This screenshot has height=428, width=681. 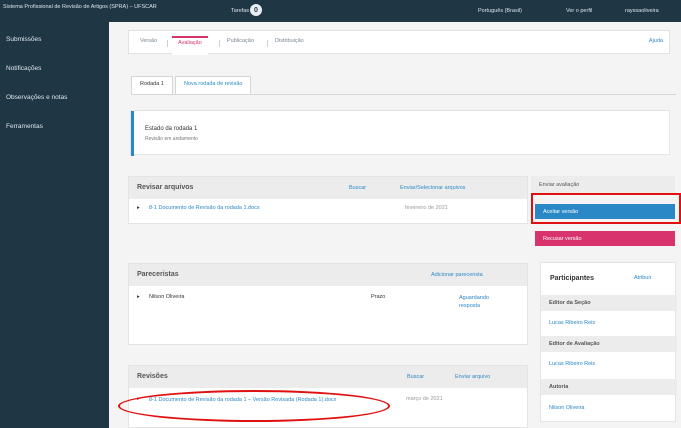 I want to click on tab-publication: Publicação, so click(x=240, y=41).